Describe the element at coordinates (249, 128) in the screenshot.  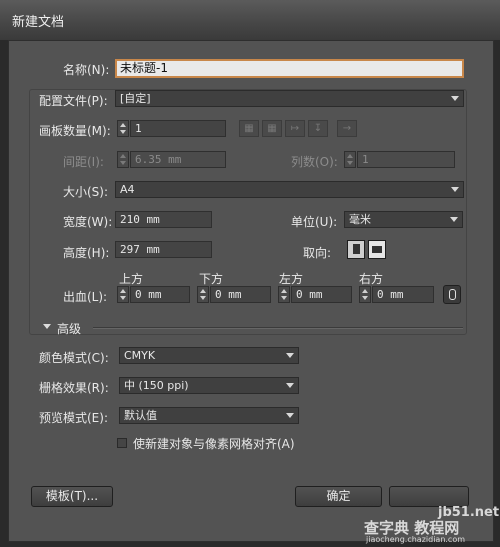
I see `grid-by-row-icon: ▦` at that location.